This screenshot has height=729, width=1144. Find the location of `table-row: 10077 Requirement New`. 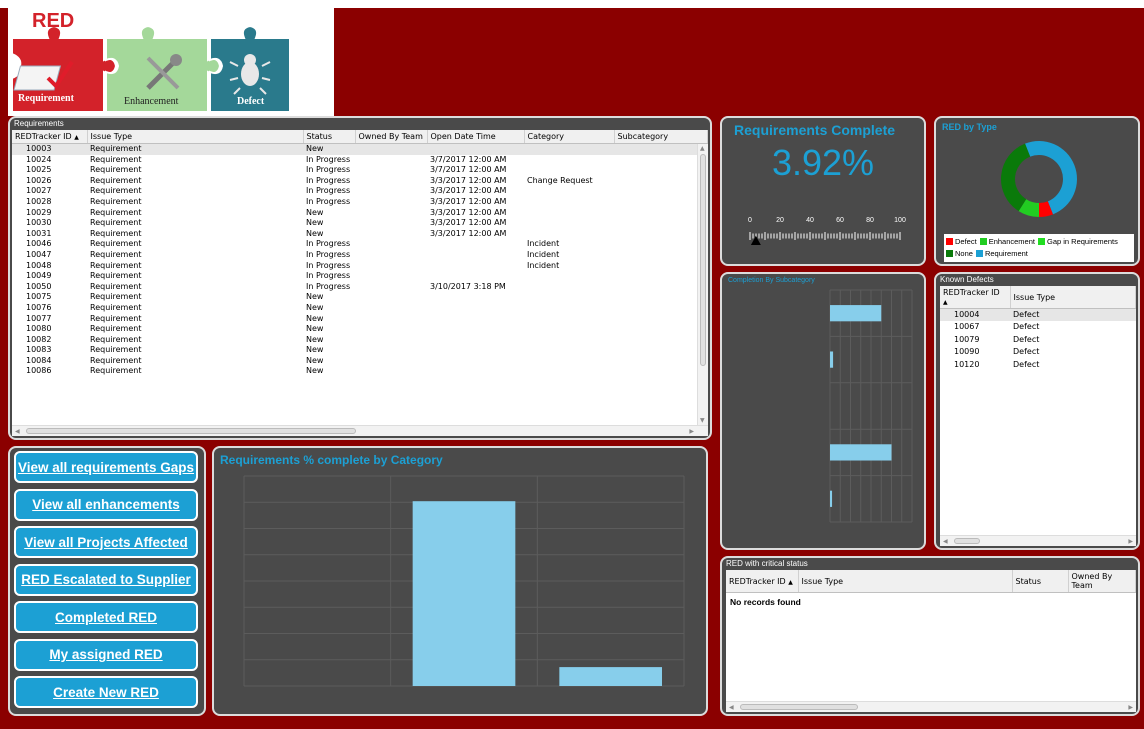

table-row: 10077 Requirement New is located at coordinates (360, 319).